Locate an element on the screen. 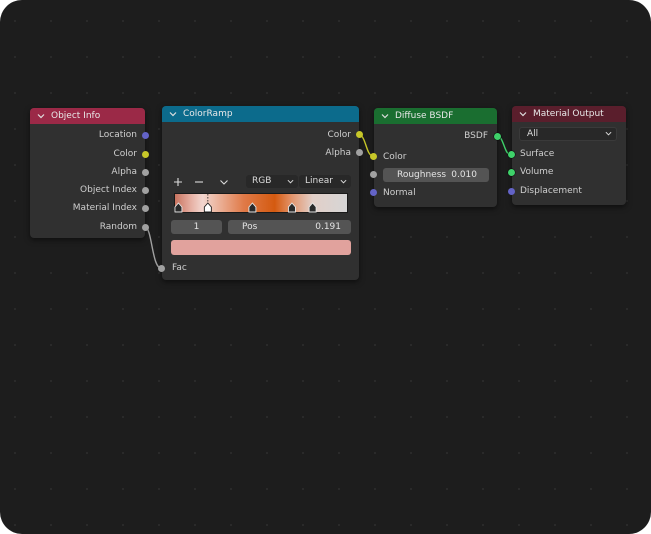  socket-fac-input is located at coordinates (161, 268).